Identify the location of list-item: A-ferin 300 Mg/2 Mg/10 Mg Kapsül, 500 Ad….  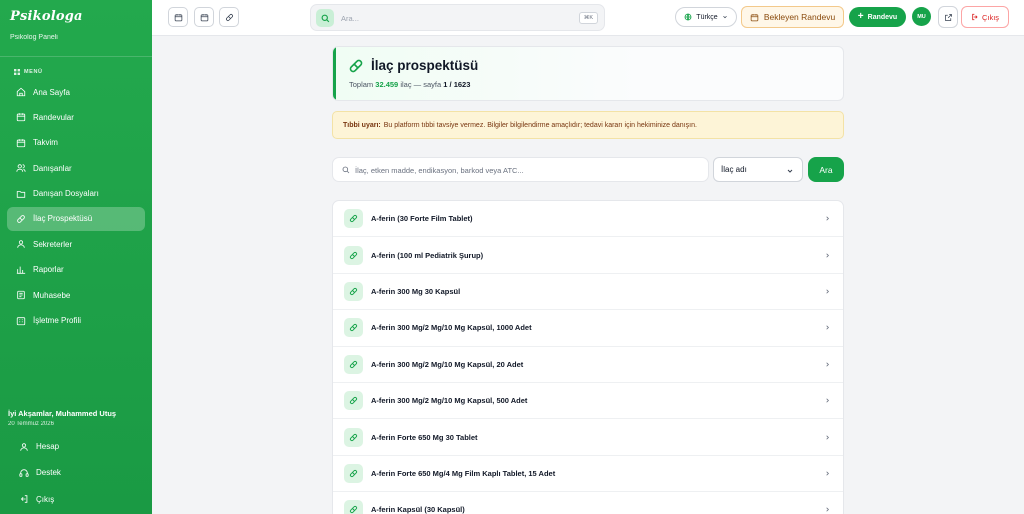
(588, 401).